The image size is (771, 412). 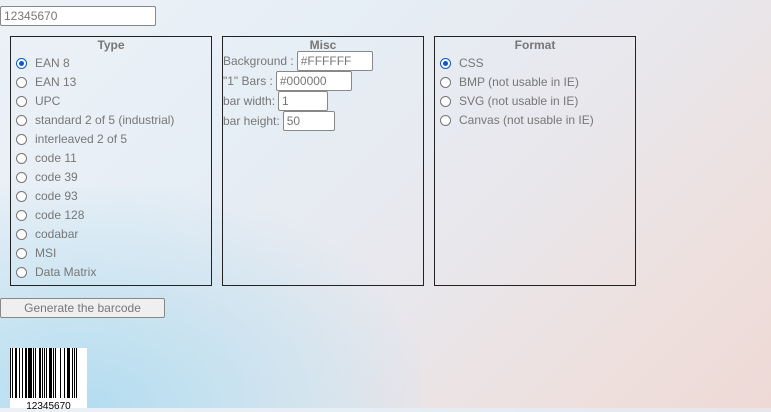 I want to click on bar-height-label: bar height:, so click(x=251, y=121).